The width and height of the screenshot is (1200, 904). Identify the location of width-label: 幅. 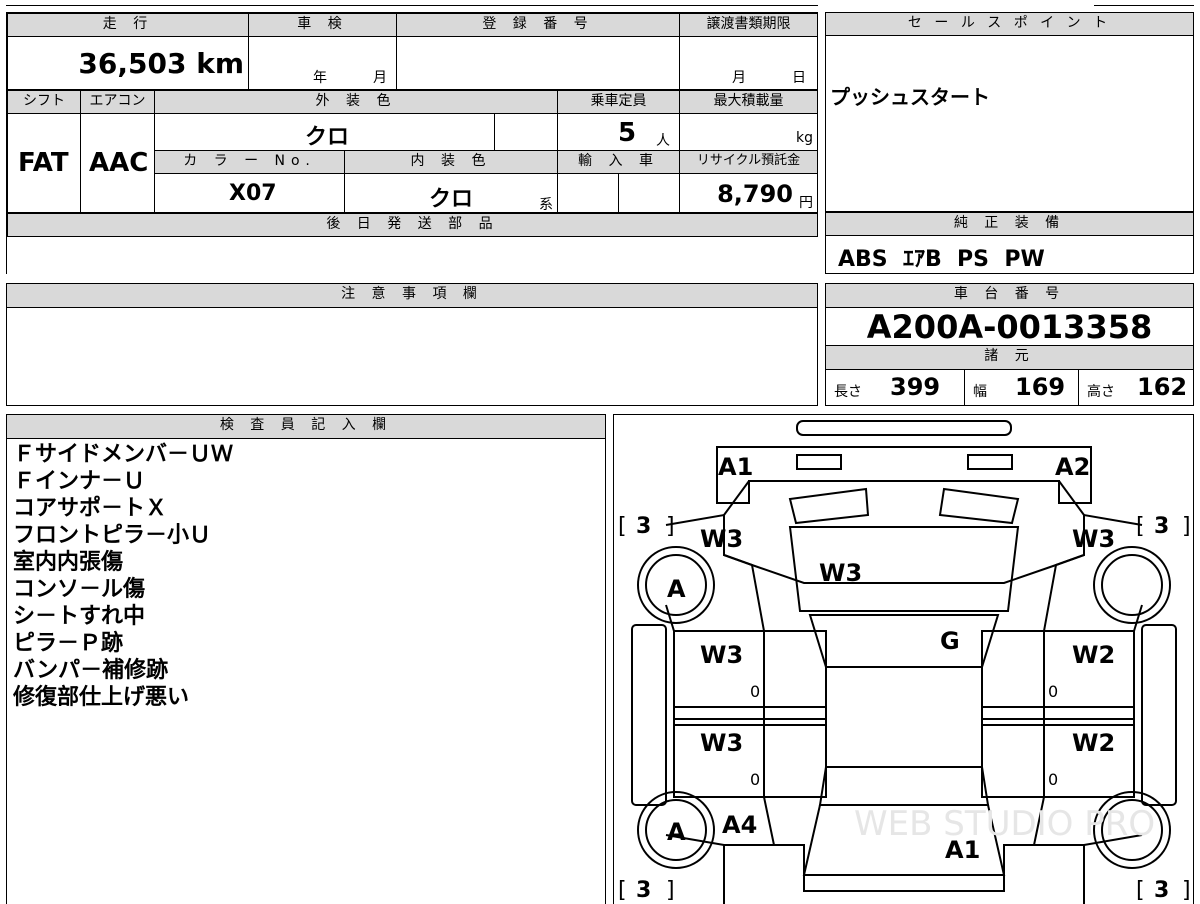
(980, 392).